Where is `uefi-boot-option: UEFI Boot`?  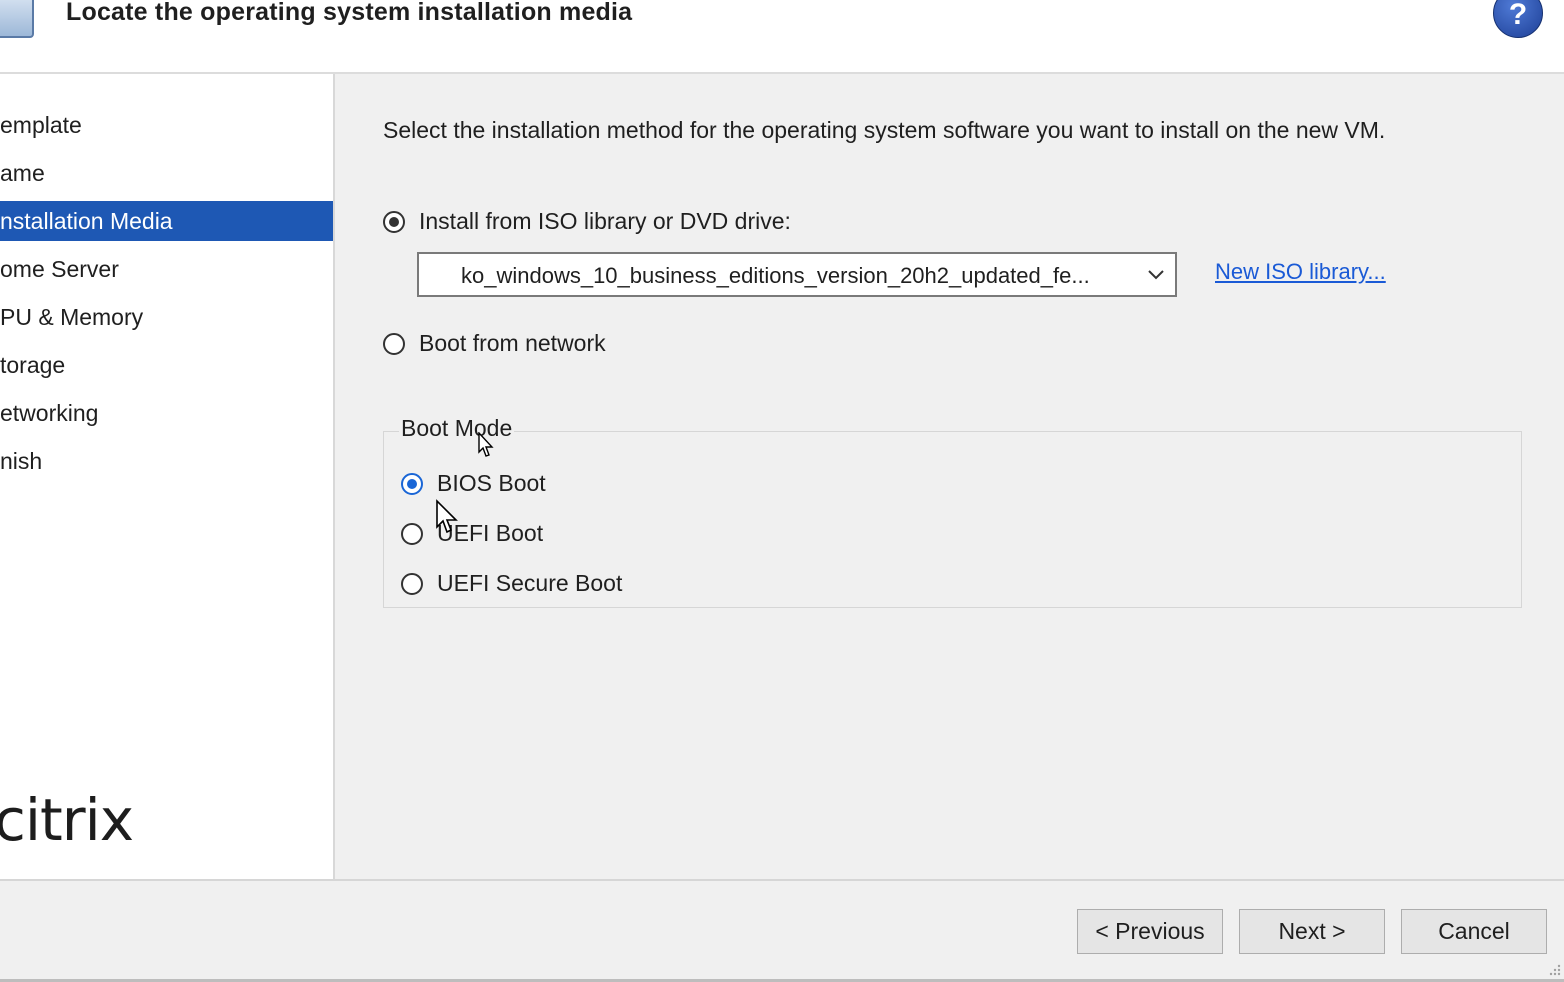
uefi-boot-option: UEFI Boot is located at coordinates (472, 533).